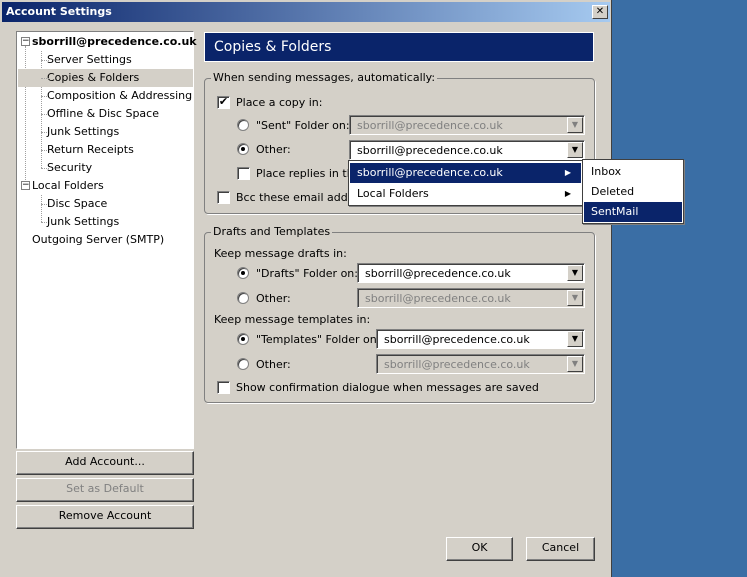 The width and height of the screenshot is (747, 577). I want to click on close-icon: ✕, so click(600, 11).